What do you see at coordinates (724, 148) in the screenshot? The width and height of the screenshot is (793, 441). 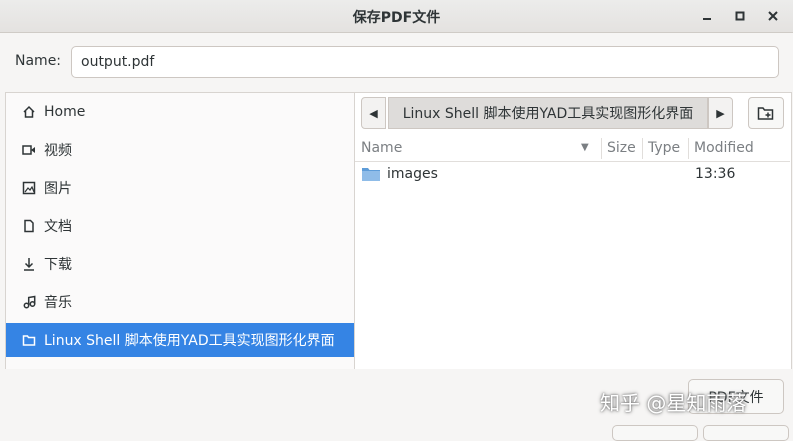 I see `column-modified: Modified` at bounding box center [724, 148].